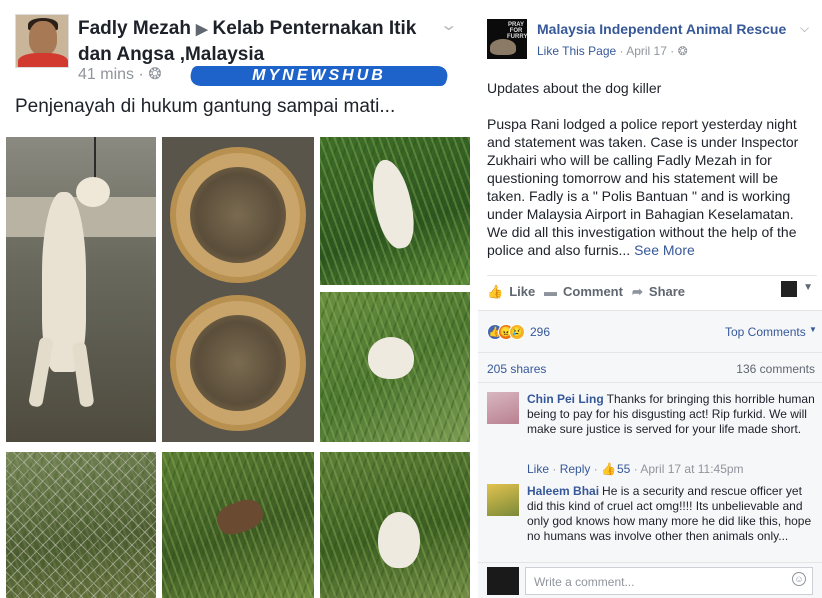  I want to click on sad-reaction-icon: 😢, so click(517, 332).